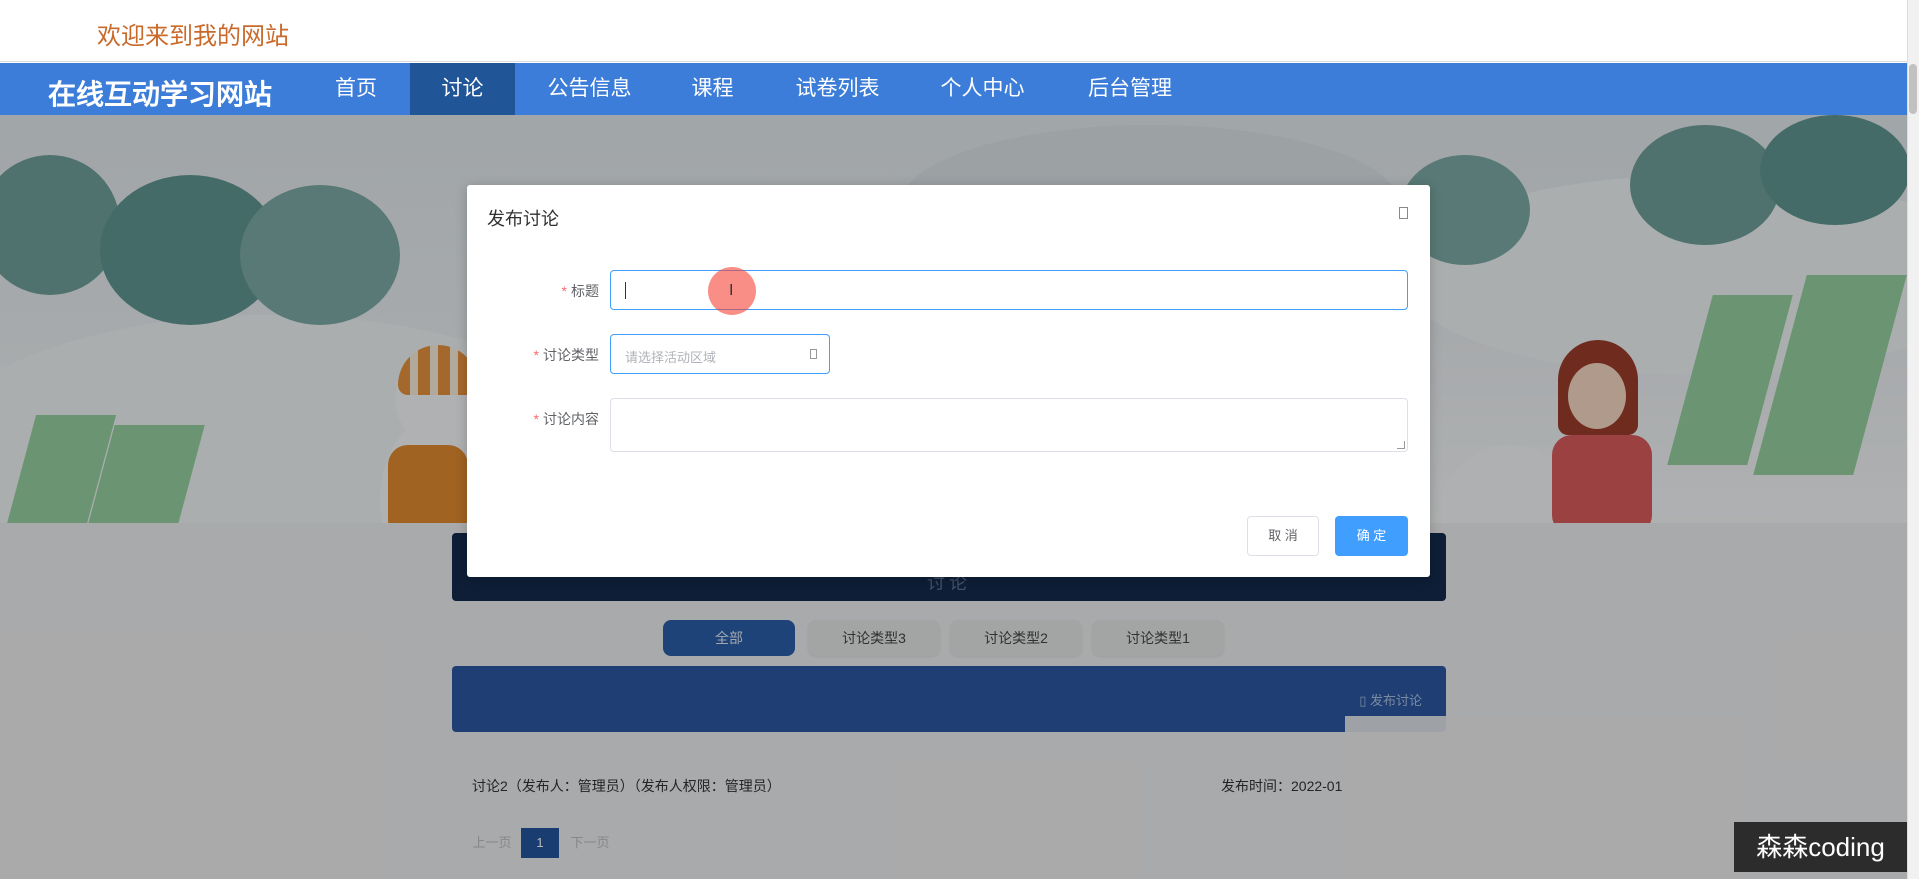 Image resolution: width=1919 pixels, height=879 pixels. I want to click on nav-item-discussion: 讨论, so click(462, 89).